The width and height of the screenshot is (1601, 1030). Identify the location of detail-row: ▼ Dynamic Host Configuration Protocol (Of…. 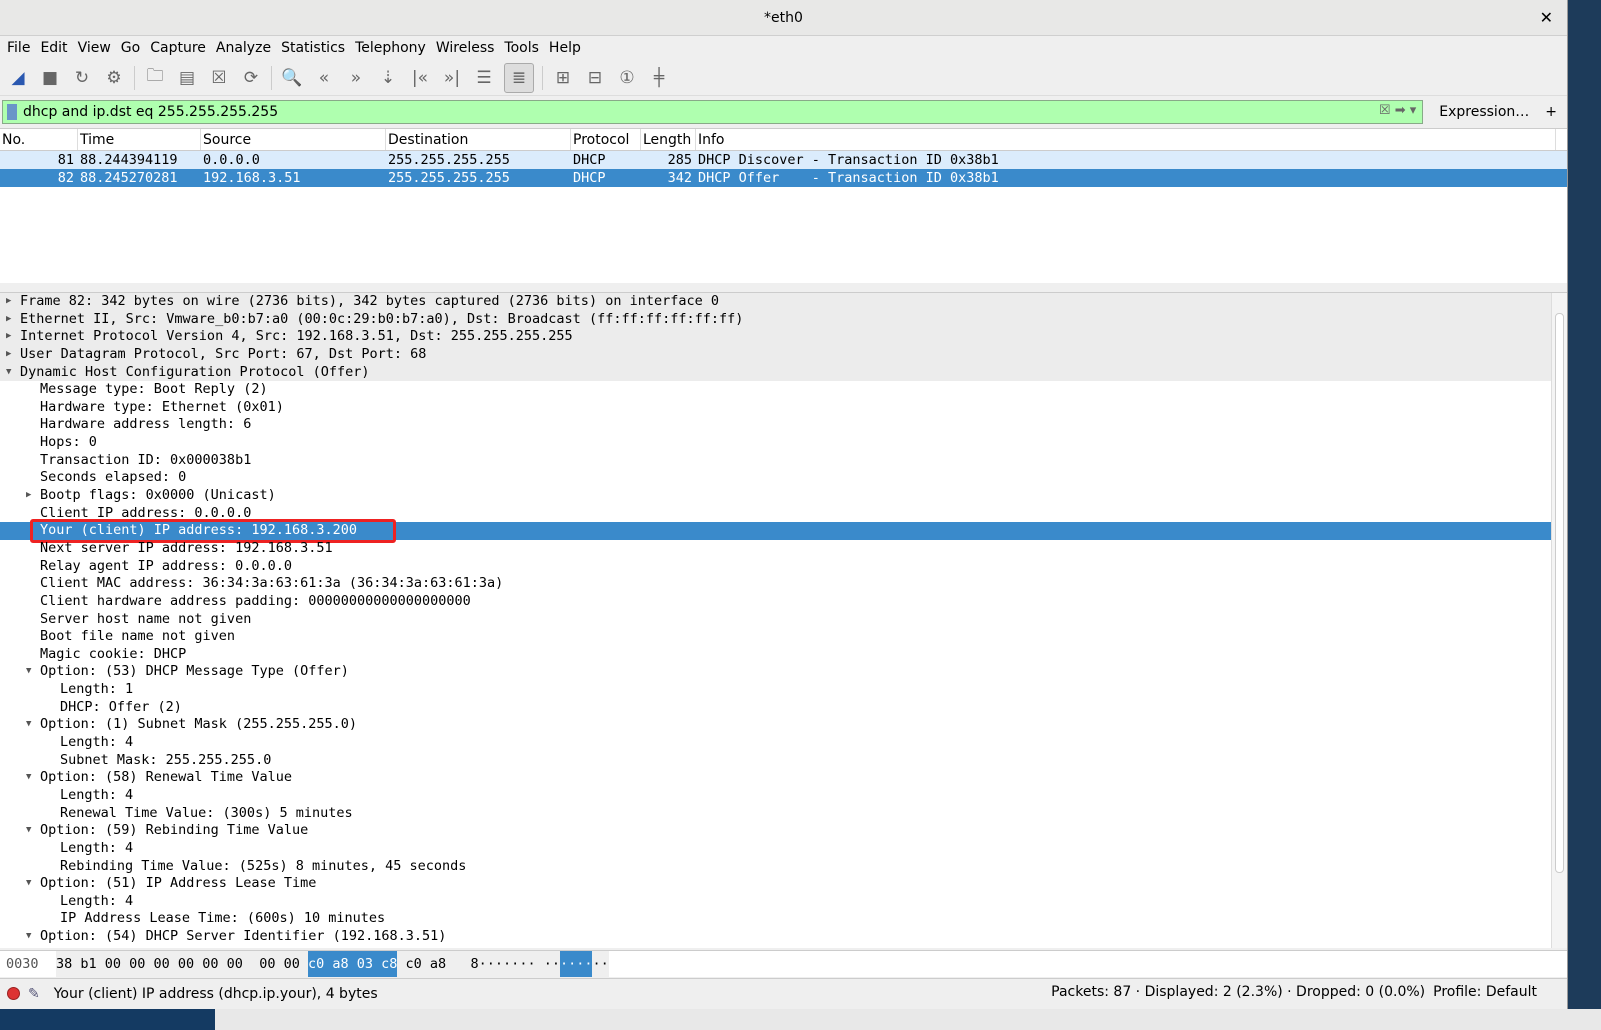
(783, 372).